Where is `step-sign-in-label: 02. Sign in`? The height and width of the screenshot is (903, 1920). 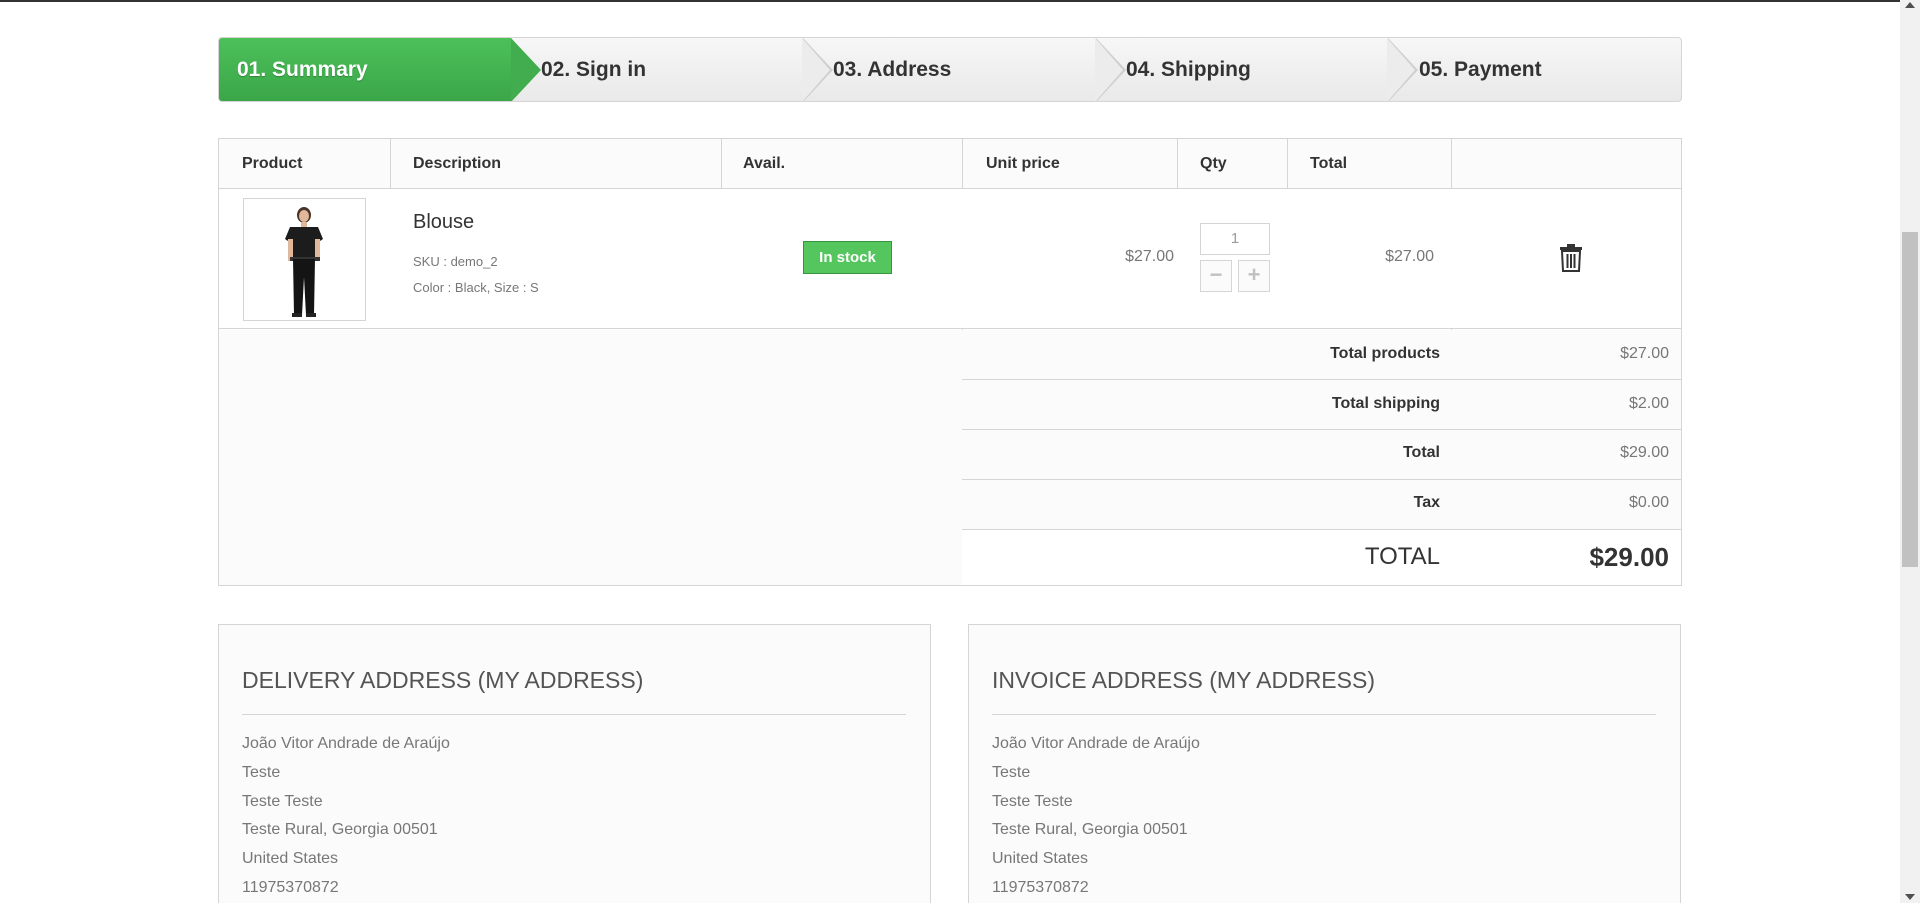 step-sign-in-label: 02. Sign in is located at coordinates (594, 69).